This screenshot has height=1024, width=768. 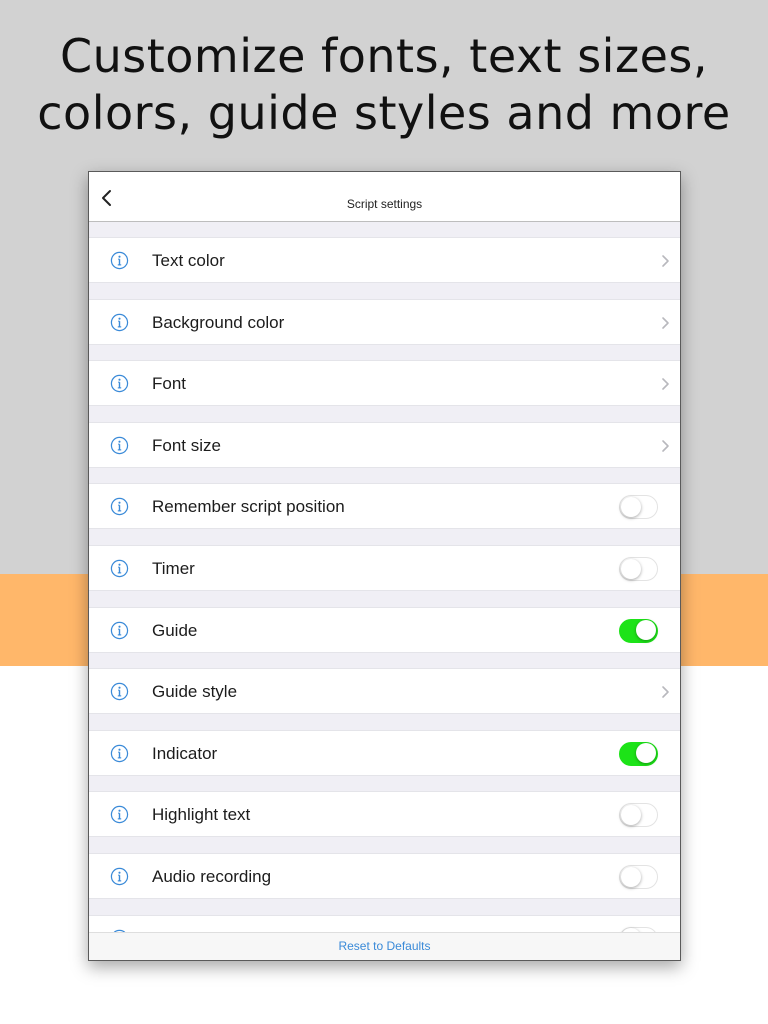 I want to click on headline-line-2: colors, guide styles and more, so click(x=384, y=113).